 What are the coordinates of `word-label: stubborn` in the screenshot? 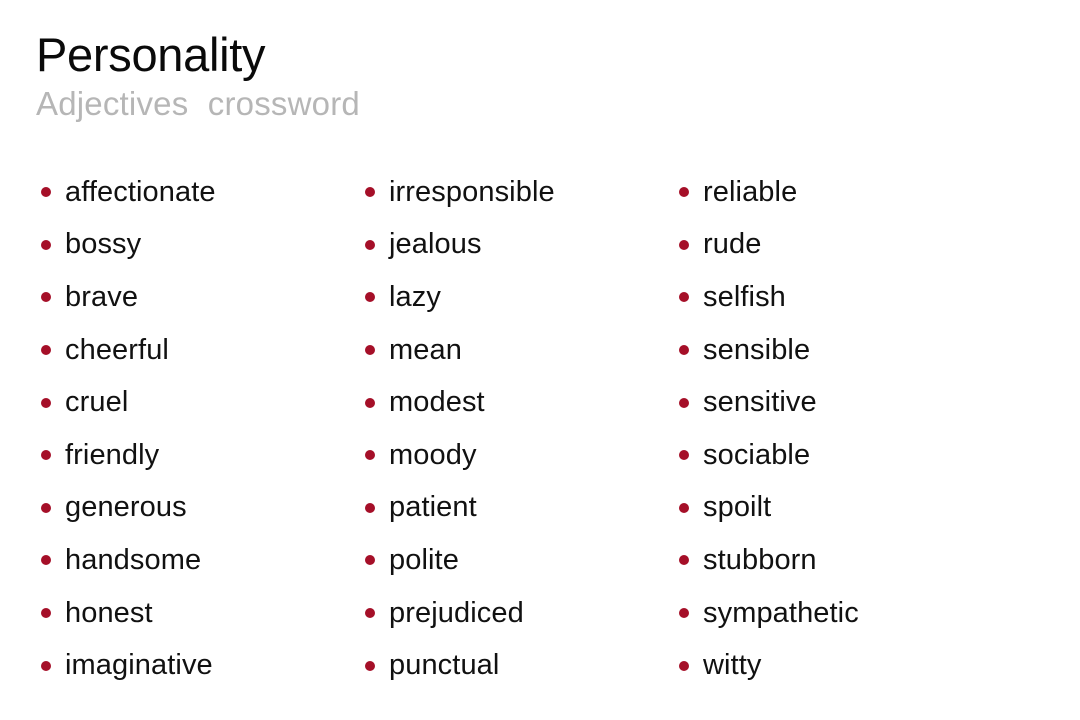 It's located at (760, 559).